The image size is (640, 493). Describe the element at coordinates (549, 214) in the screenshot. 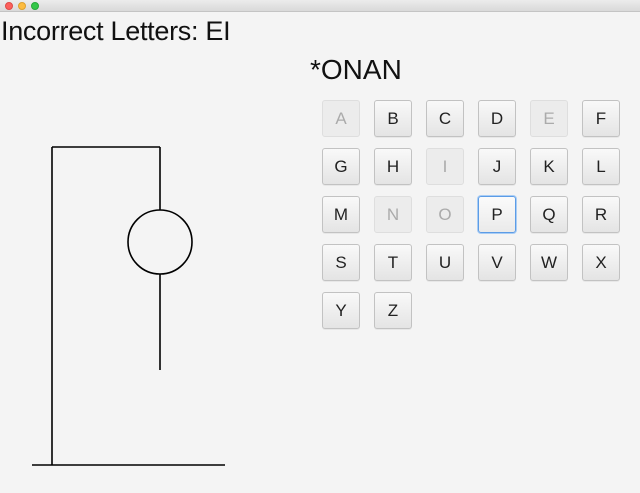

I see `letter-key-q: Q` at that location.